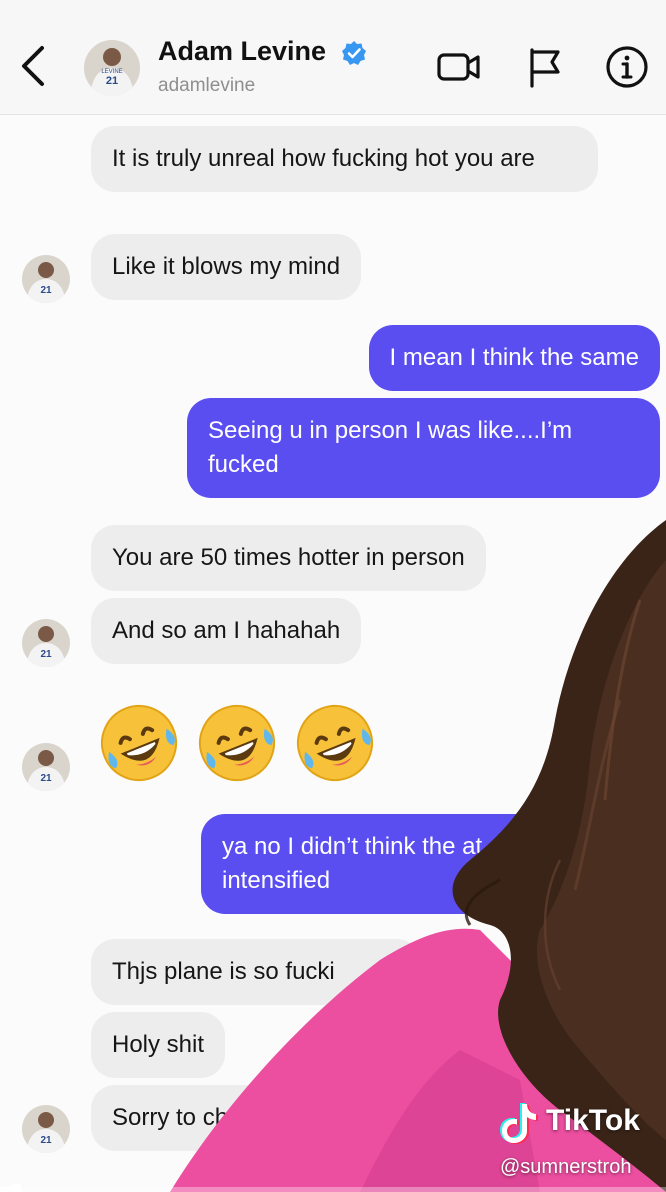 This screenshot has width=666, height=1192. I want to click on message-incoming: And so am I hahahah, so click(226, 631).